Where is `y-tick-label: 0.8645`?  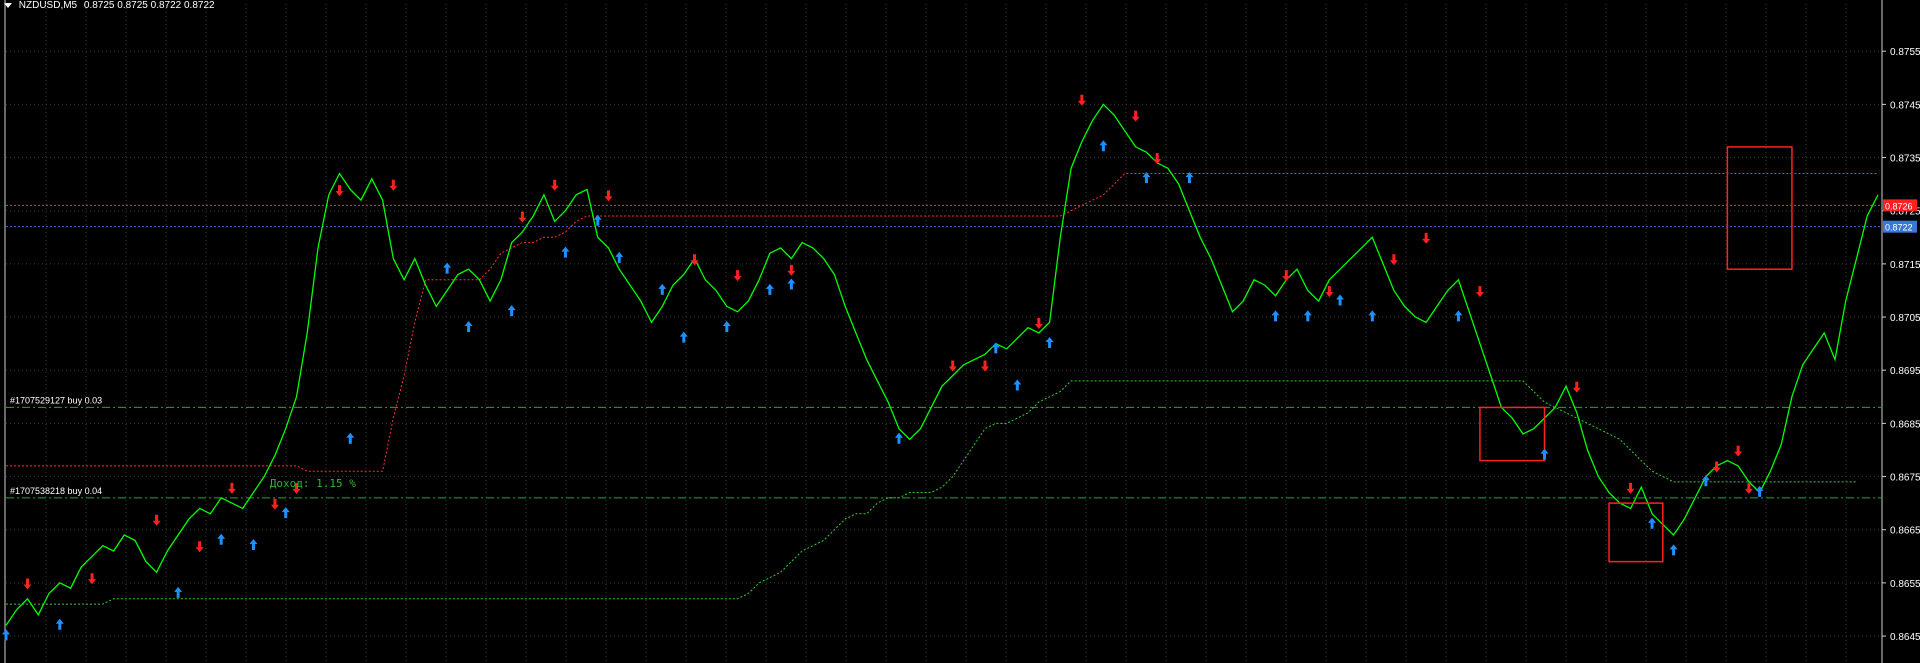
y-tick-label: 0.8645 is located at coordinates (1905, 637).